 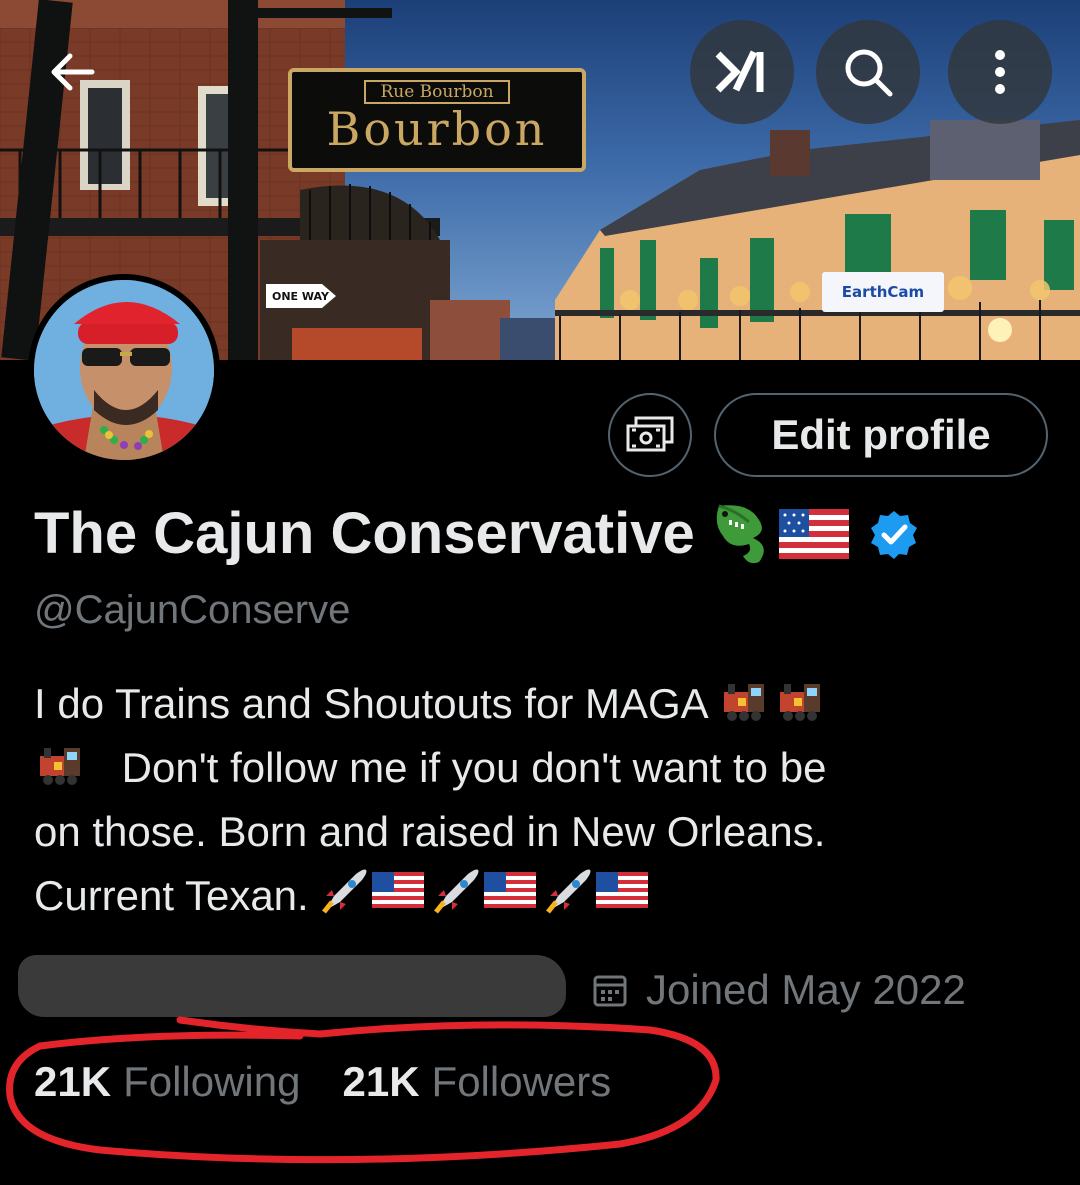 I want to click on oneway-sign: ONE WAY, so click(x=301, y=296).